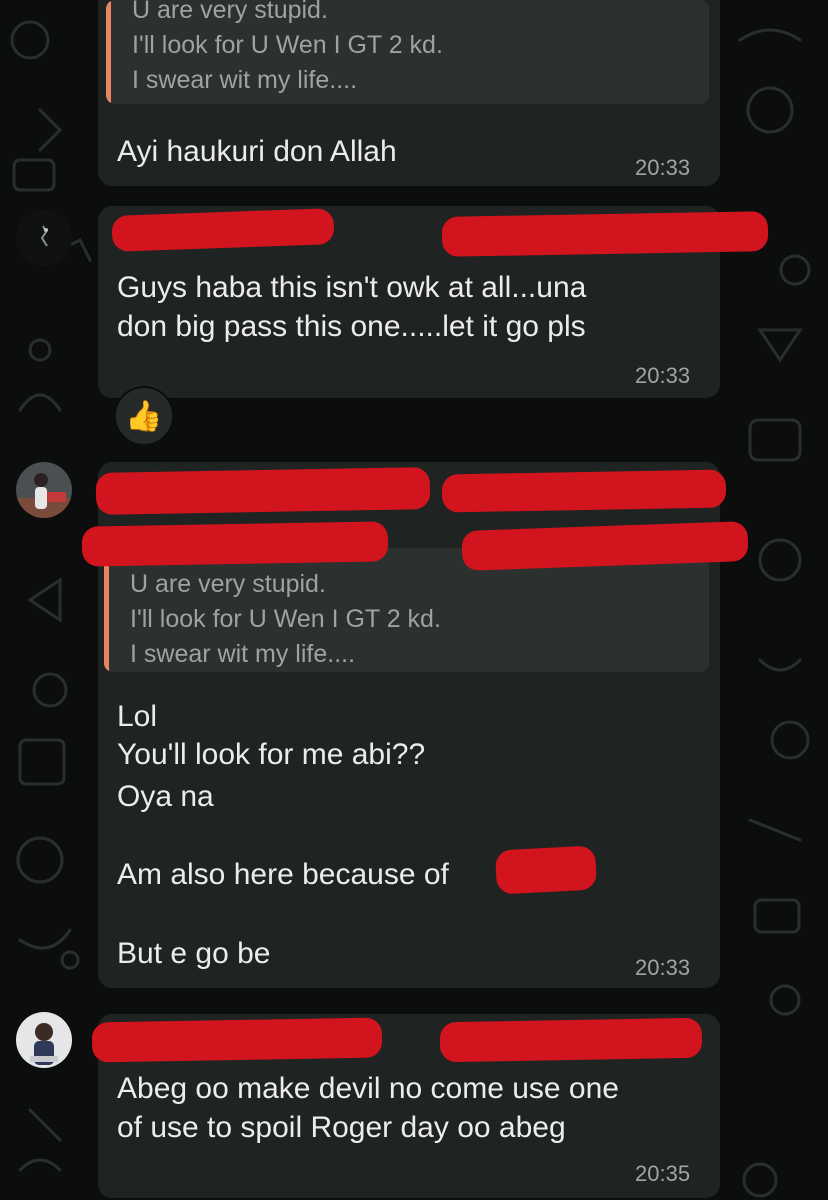 Image resolution: width=828 pixels, height=1200 pixels. I want to click on message-text: of use to spoil Roger day oo abeg, so click(341, 1127).